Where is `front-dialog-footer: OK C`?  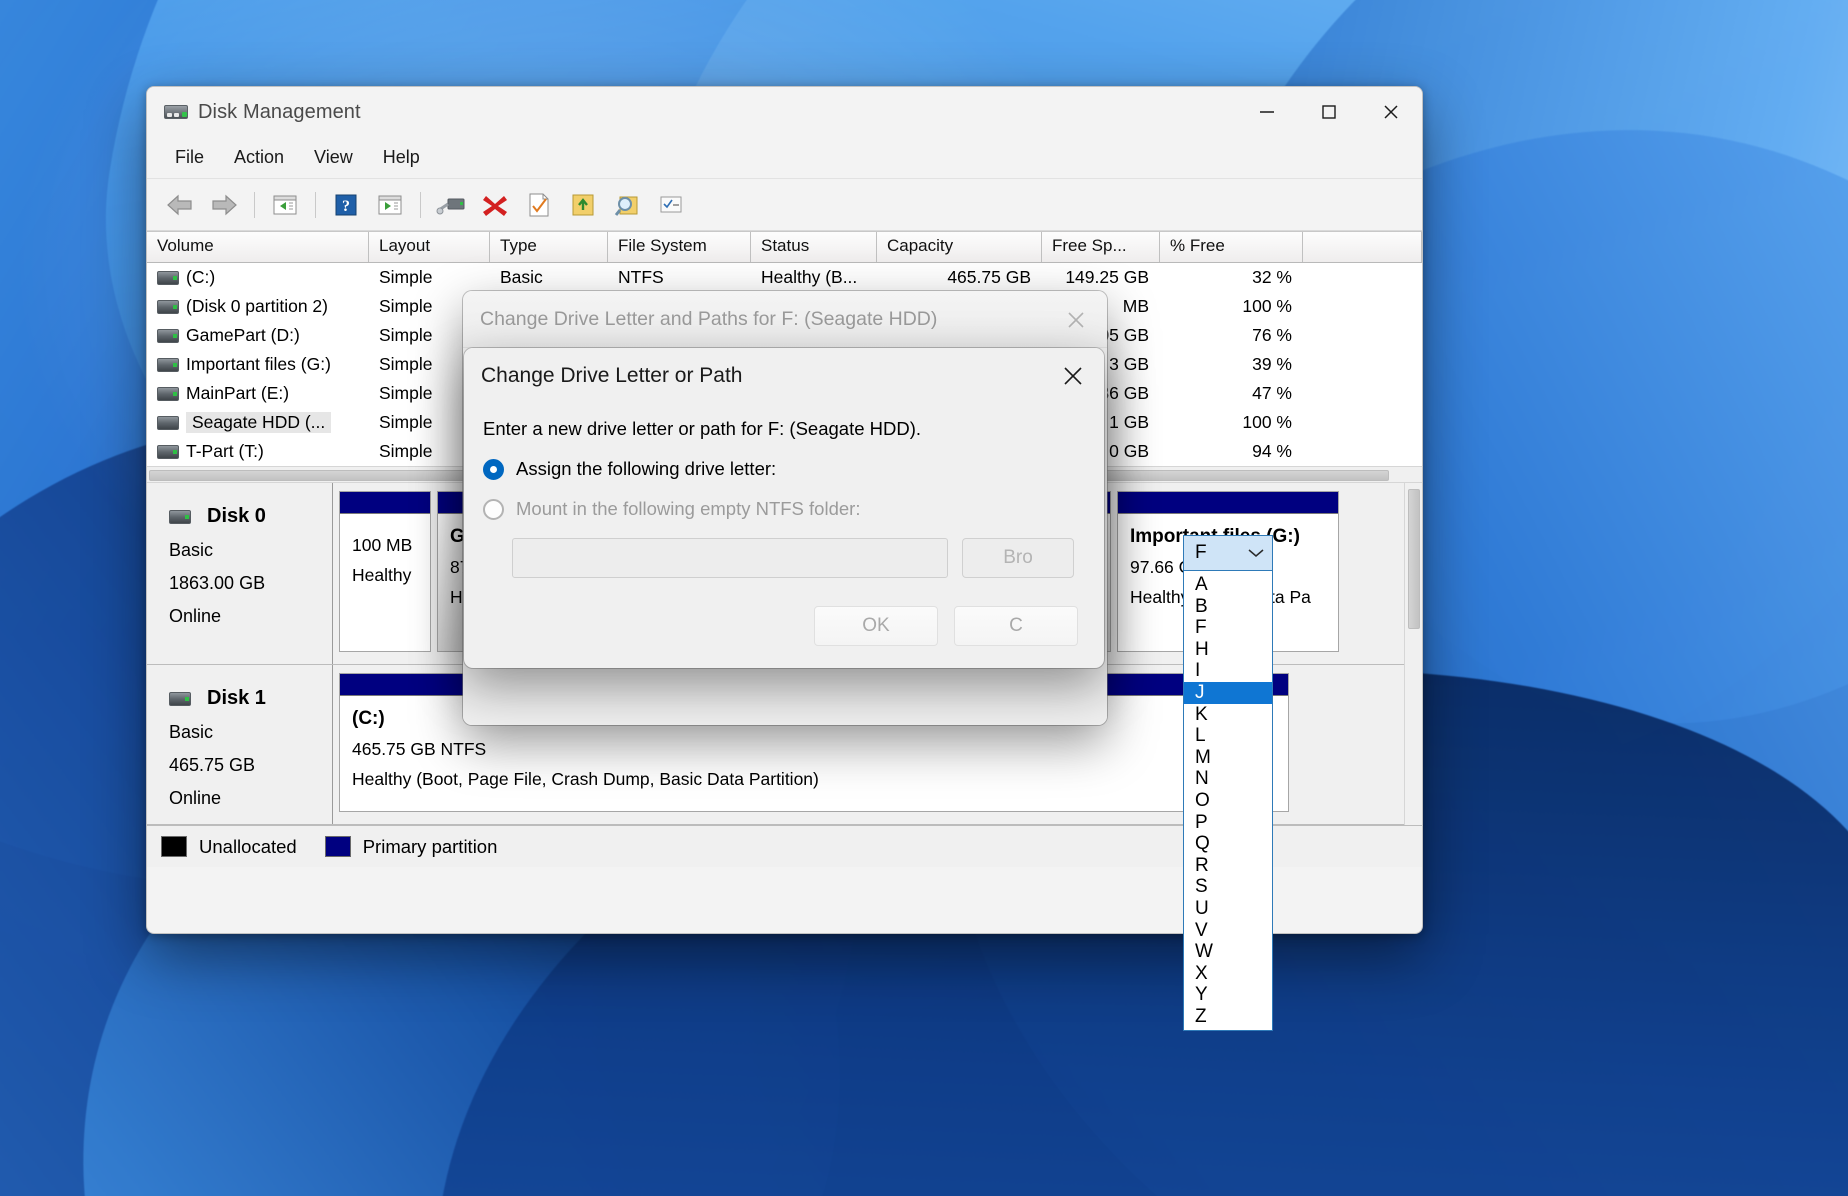
front-dialog-footer: OK C is located at coordinates (946, 626).